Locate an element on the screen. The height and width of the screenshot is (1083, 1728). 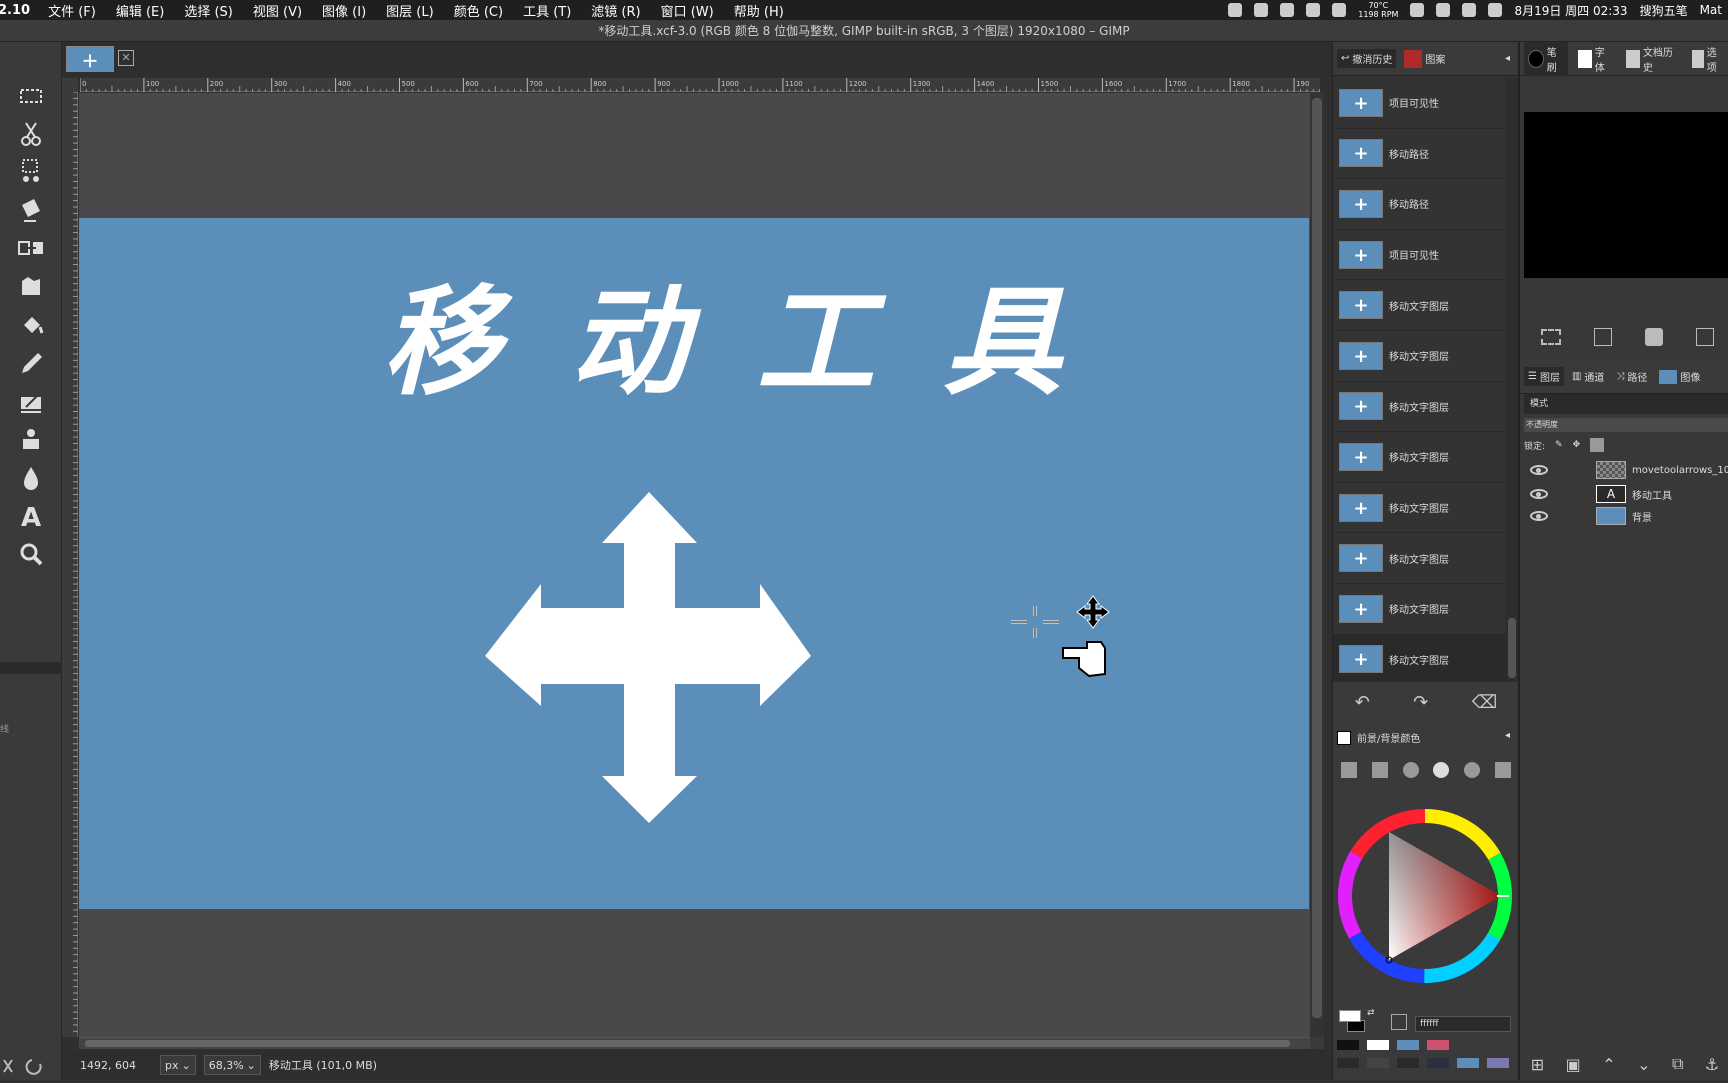
clear-history-button: ⌫ is located at coordinates (1484, 702).